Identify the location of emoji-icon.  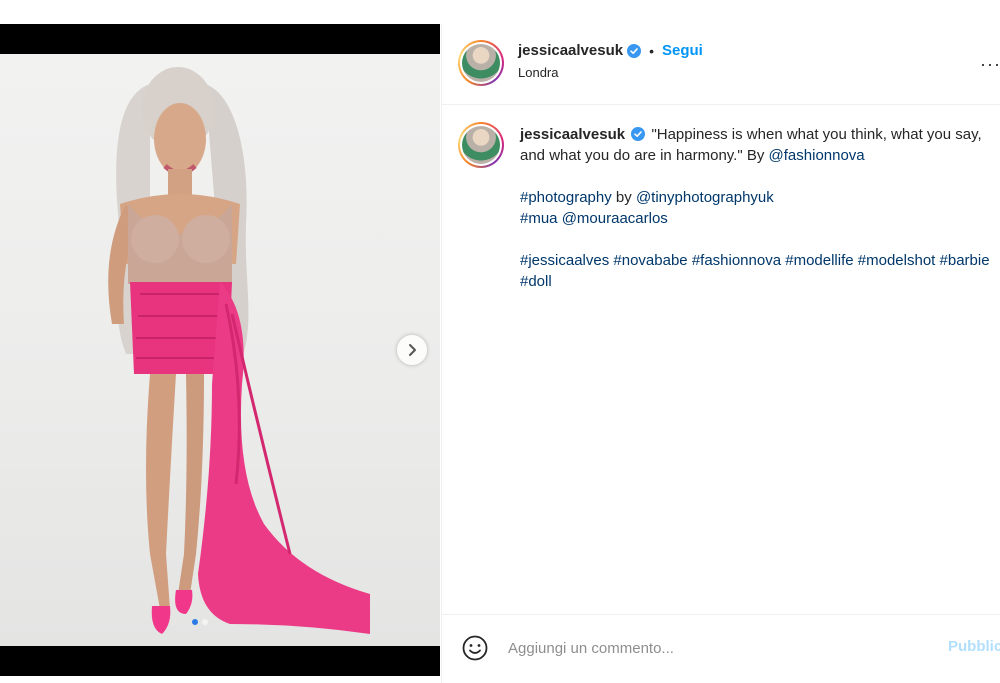
(475, 648).